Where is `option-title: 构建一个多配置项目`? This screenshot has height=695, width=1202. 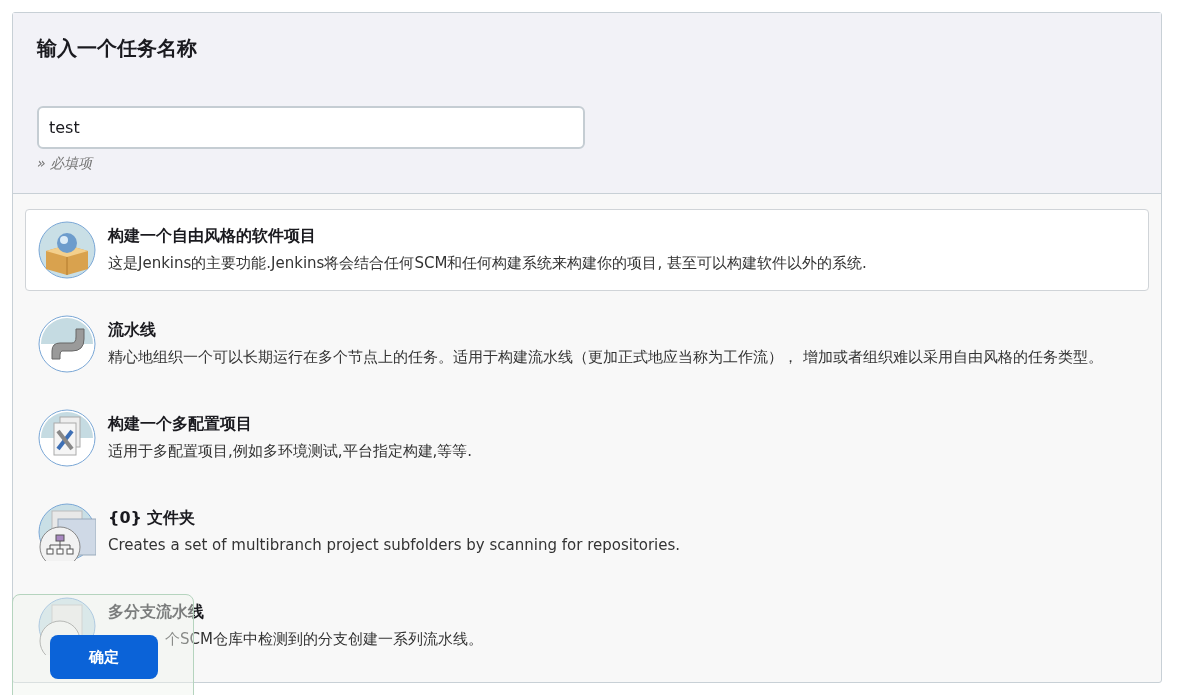 option-title: 构建一个多配置项目 is located at coordinates (180, 424).